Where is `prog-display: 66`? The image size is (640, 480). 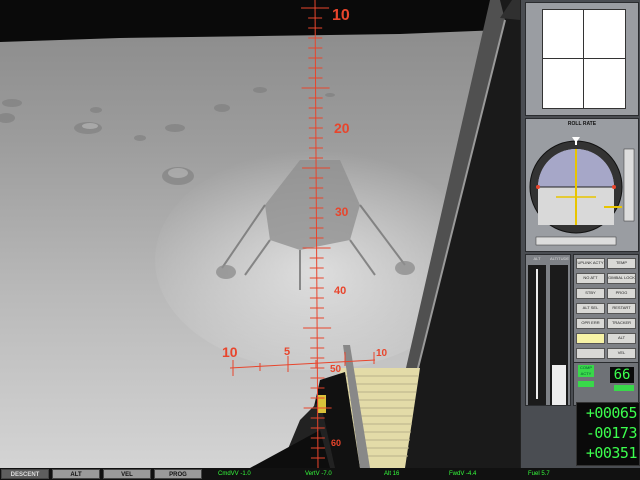
prog-display: 66 is located at coordinates (622, 375).